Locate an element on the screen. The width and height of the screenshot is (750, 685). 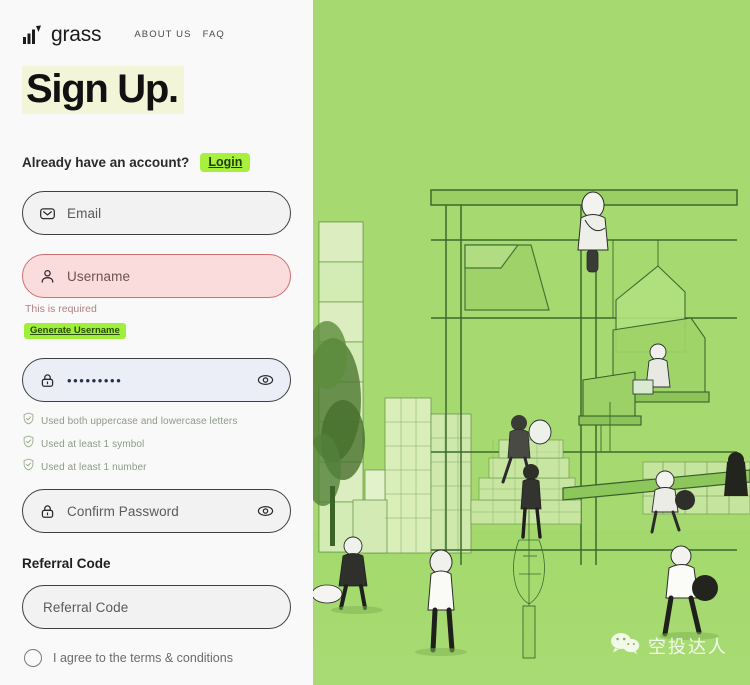
email-placeholder: Email is located at coordinates (84, 213).